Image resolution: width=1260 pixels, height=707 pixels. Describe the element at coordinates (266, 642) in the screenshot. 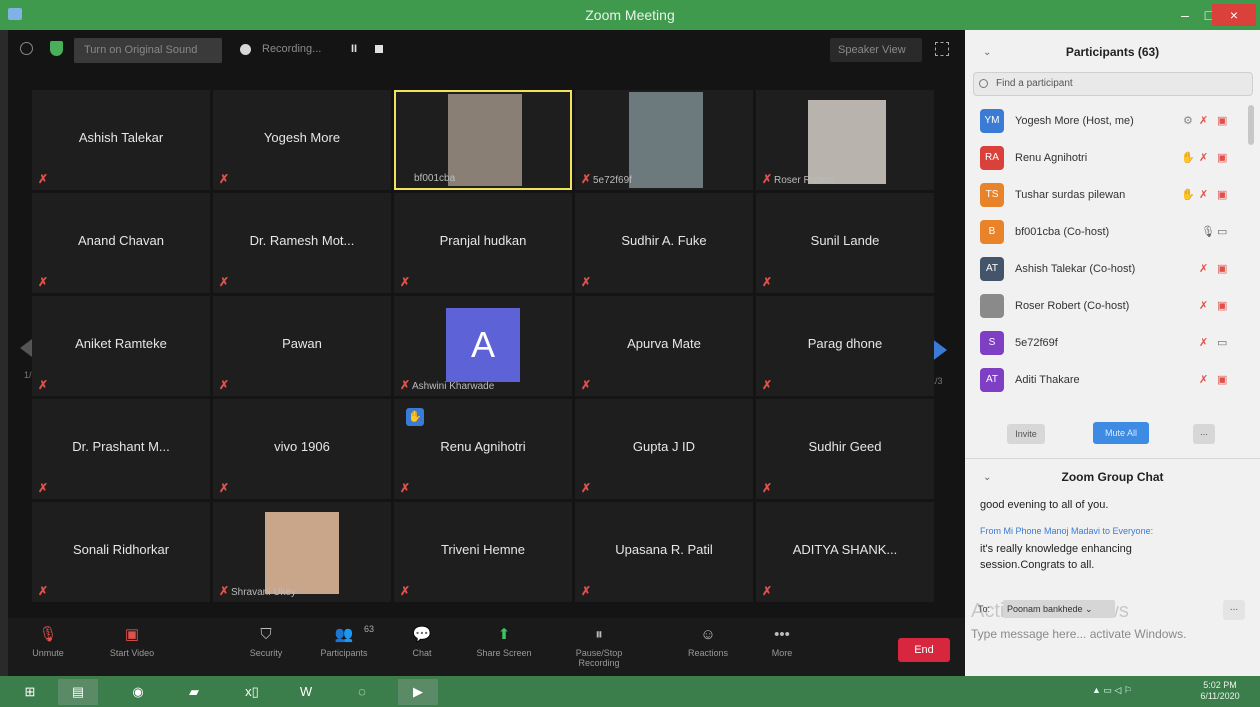

I see `security-button: ⛉ Security` at that location.